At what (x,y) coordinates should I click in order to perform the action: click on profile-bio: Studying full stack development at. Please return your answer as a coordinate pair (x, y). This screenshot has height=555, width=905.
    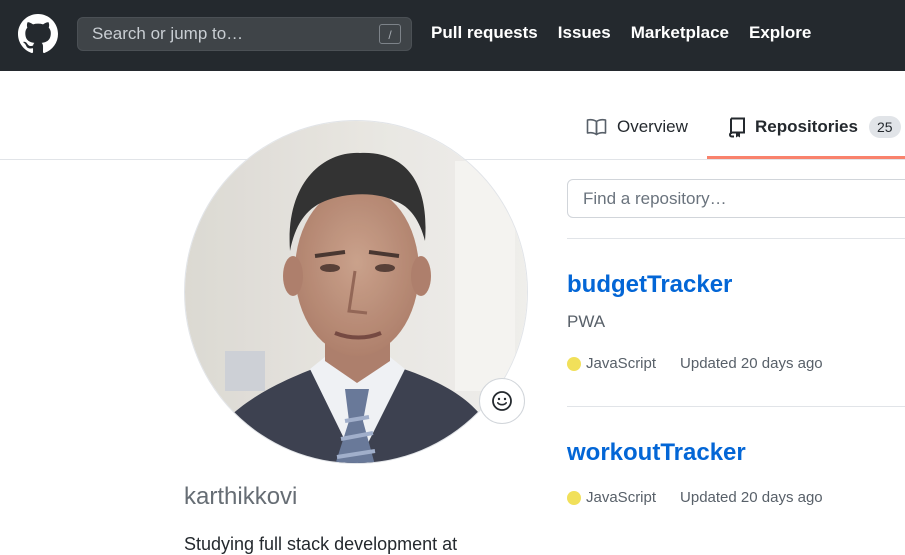
    Looking at the image, I should click on (321, 544).